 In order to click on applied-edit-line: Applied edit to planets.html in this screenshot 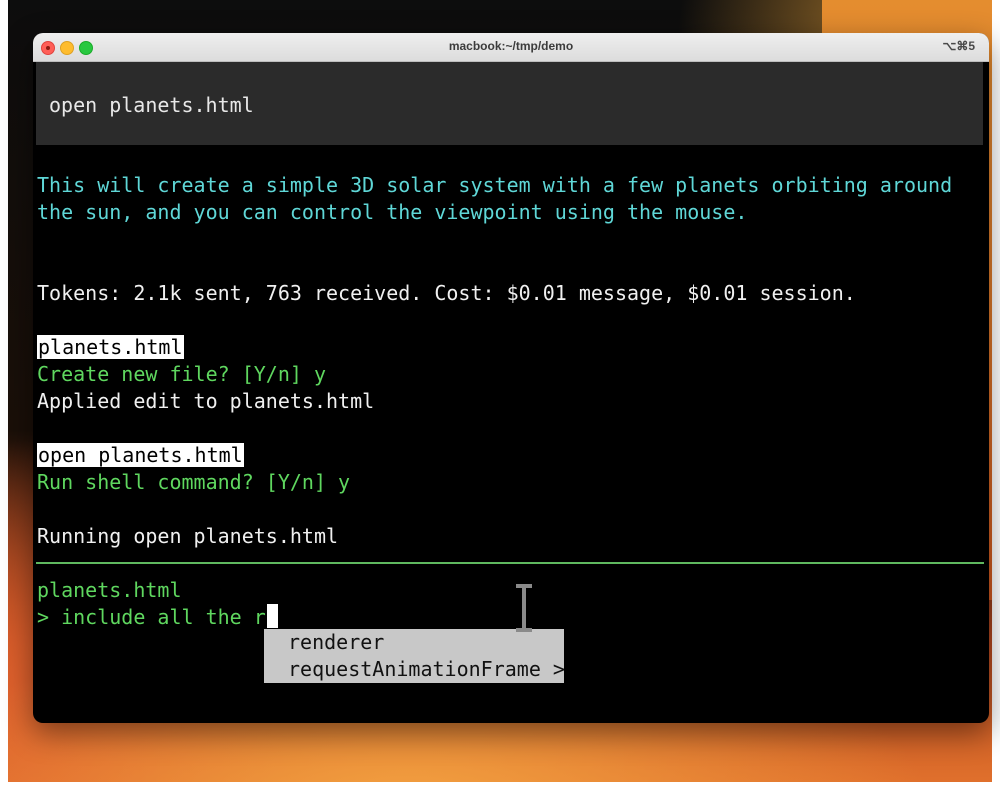, I will do `click(206, 401)`.